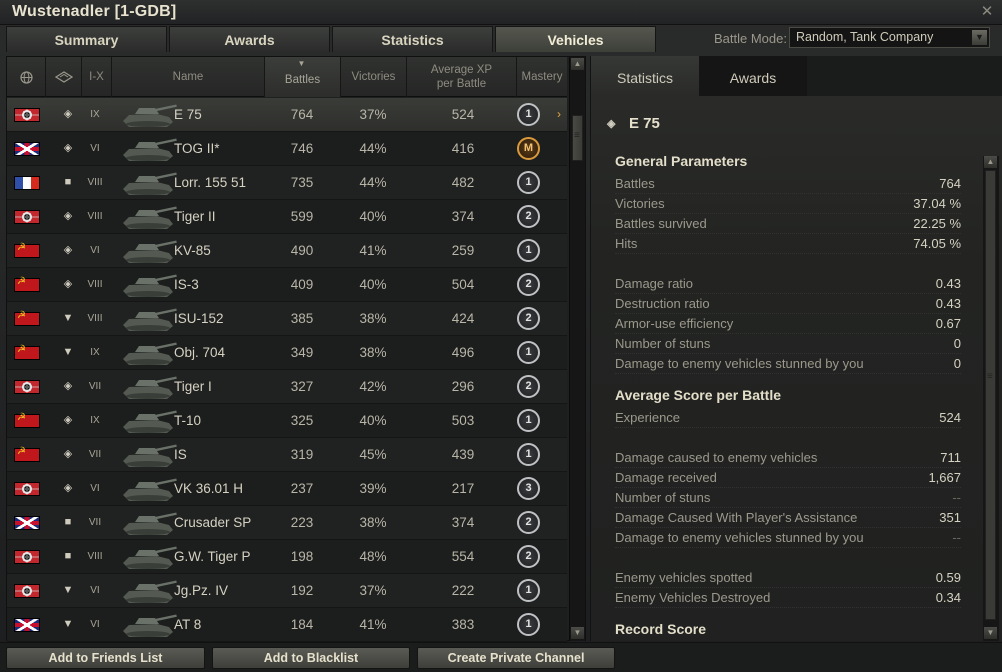 This screenshot has width=1002, height=672. I want to click on detail-scrollbar: ▲ ▼, so click(991, 398).